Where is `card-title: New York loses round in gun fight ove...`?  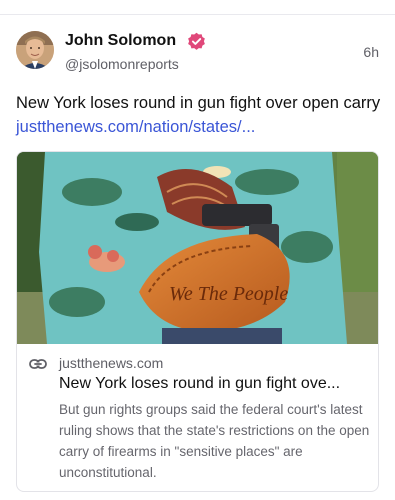
card-title: New York loses round in gun fight ove... is located at coordinates (215, 384).